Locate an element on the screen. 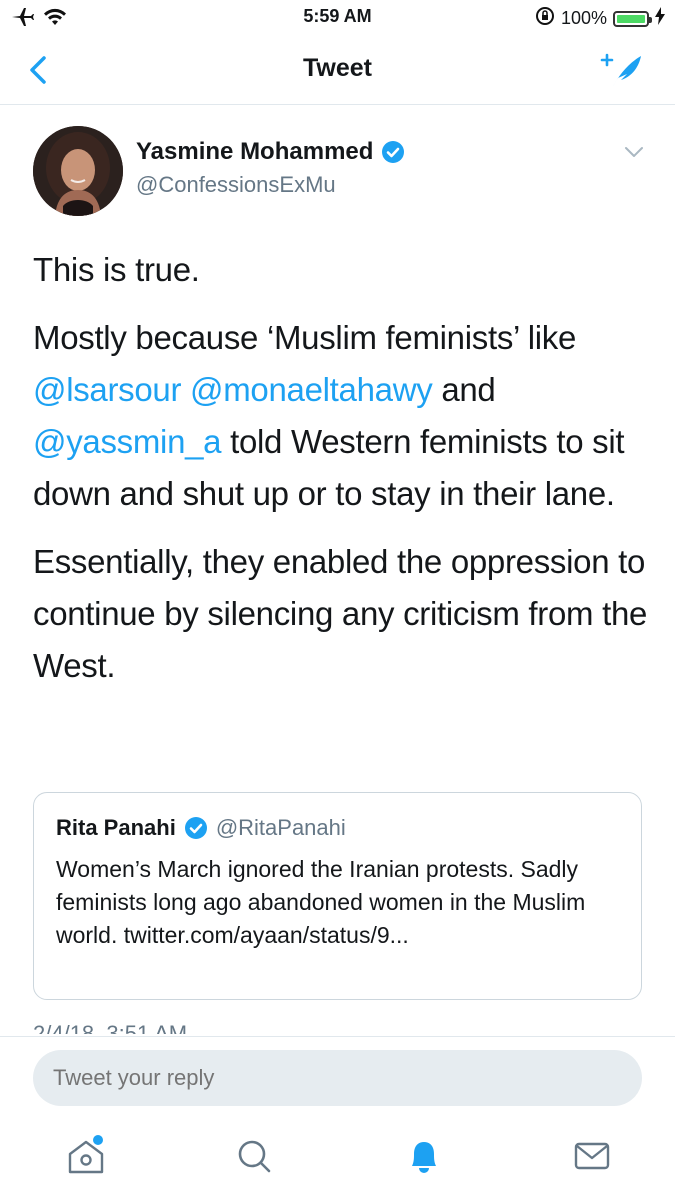  messages-envelope-icon is located at coordinates (592, 1156).